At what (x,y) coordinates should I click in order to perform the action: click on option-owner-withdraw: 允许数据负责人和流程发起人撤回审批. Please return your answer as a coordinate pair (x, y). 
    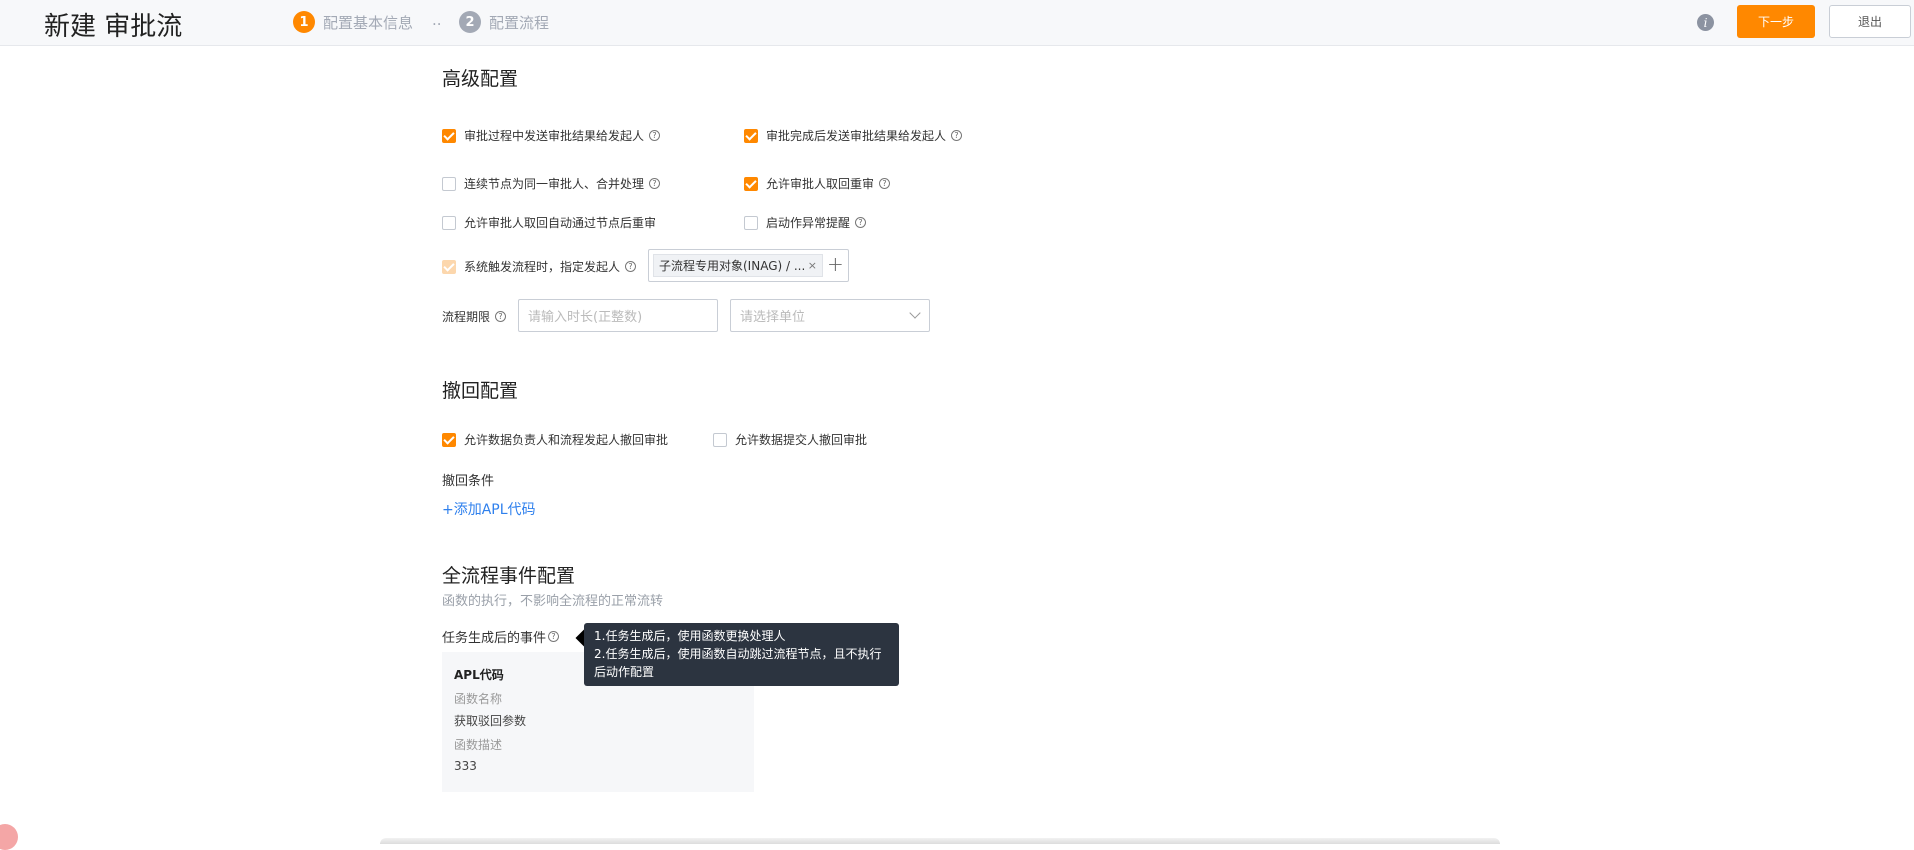
    Looking at the image, I should click on (555, 439).